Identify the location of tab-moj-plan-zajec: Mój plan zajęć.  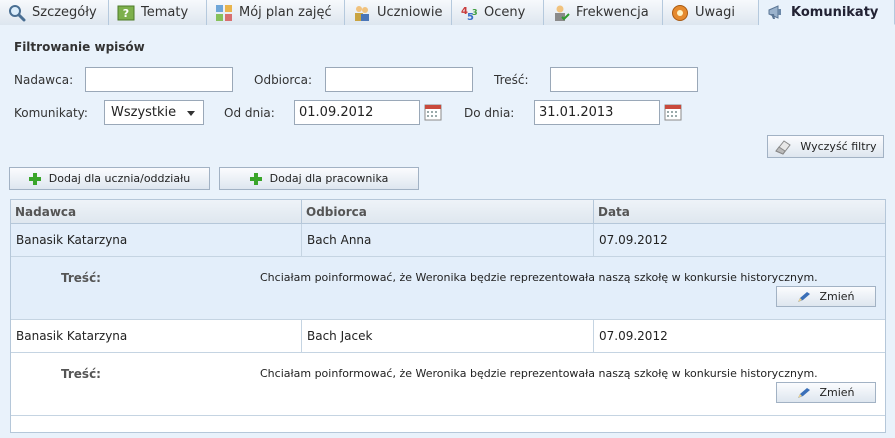
(276, 12).